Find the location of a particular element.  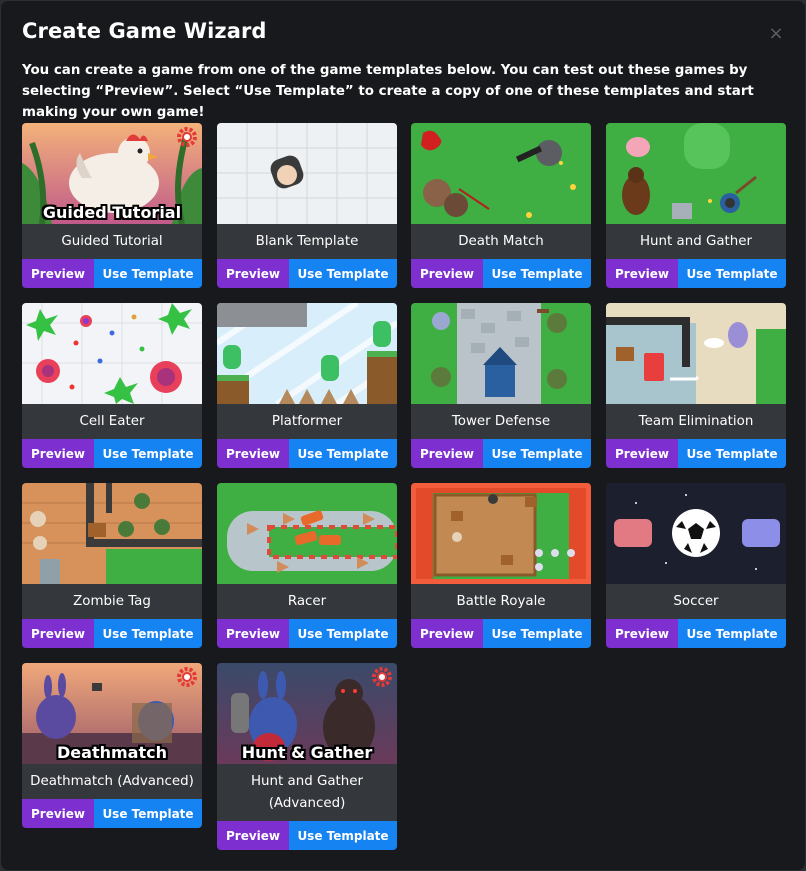

template-card-hunt-and-gather: Hunt and Gather Preview Use Template is located at coordinates (696, 205).